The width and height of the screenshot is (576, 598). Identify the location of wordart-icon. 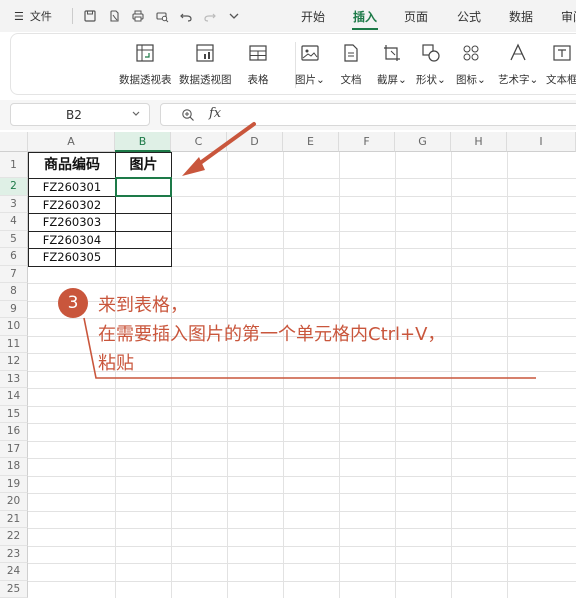
(518, 52).